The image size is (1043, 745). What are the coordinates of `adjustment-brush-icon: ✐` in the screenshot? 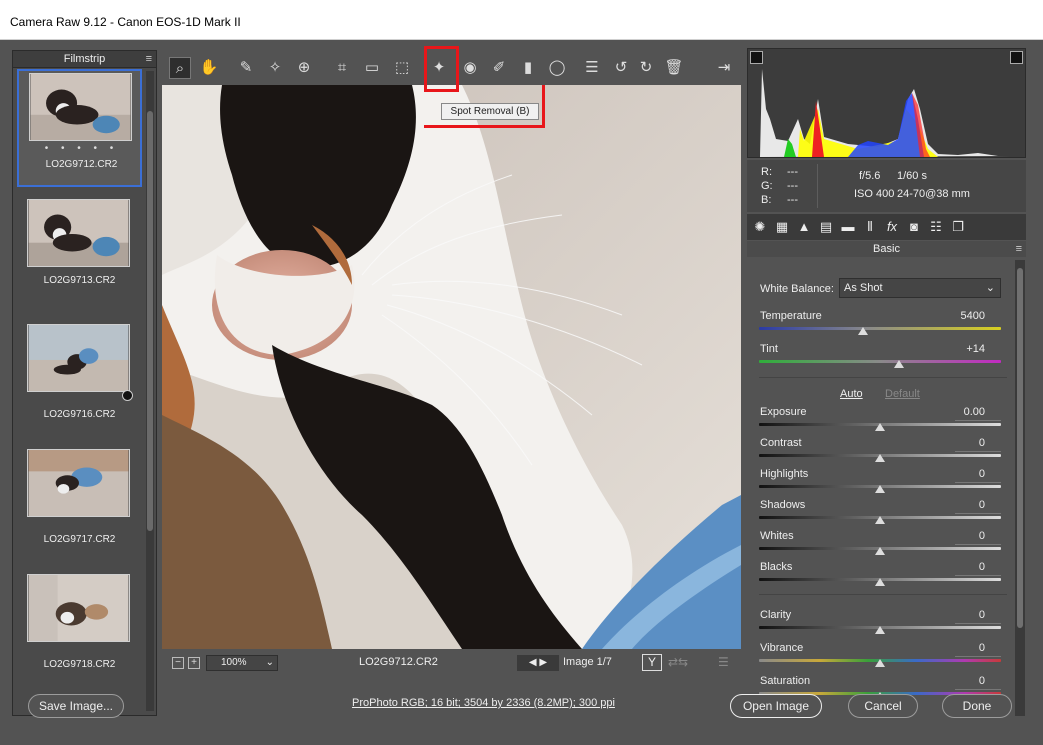 It's located at (499, 68).